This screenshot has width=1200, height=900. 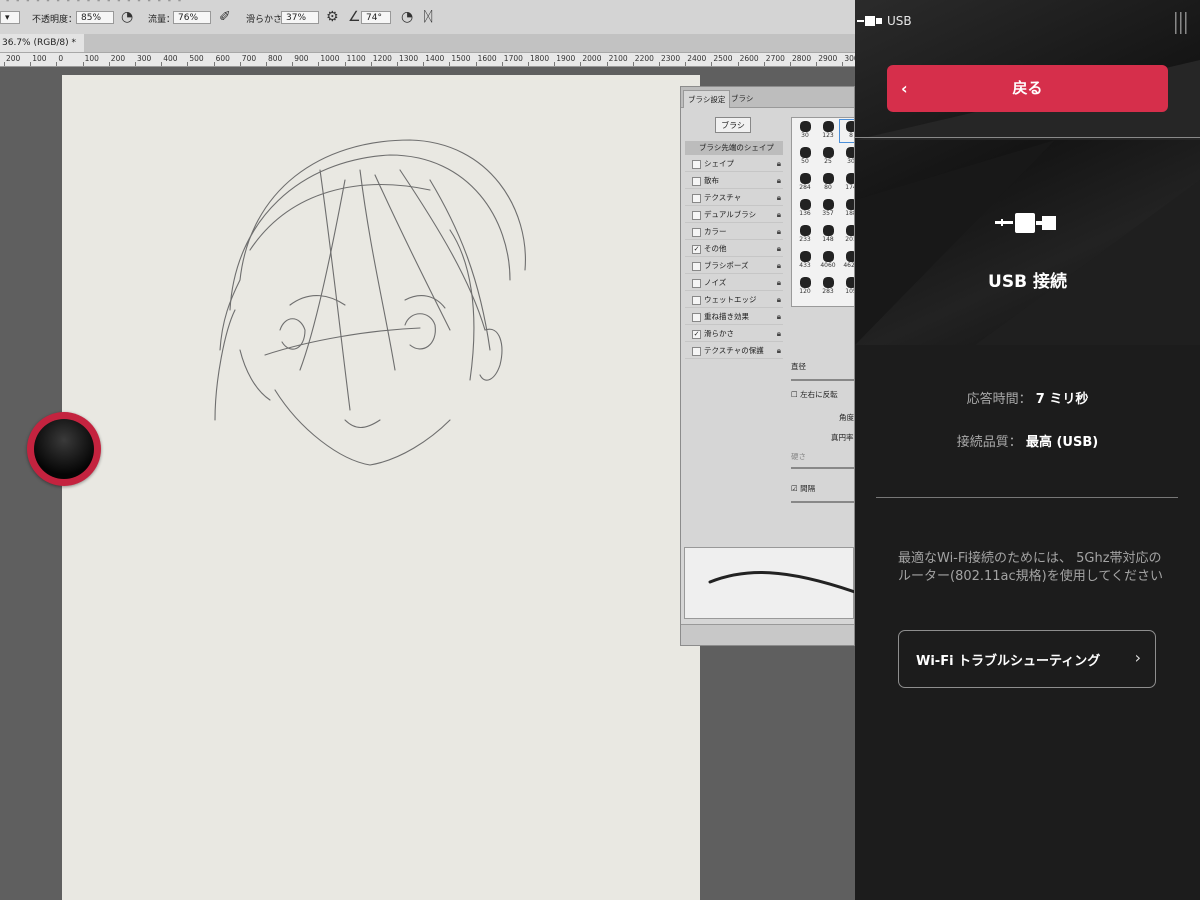 What do you see at coordinates (828, 261) in the screenshot?
I see `brush-tip-cell: 4060` at bounding box center [828, 261].